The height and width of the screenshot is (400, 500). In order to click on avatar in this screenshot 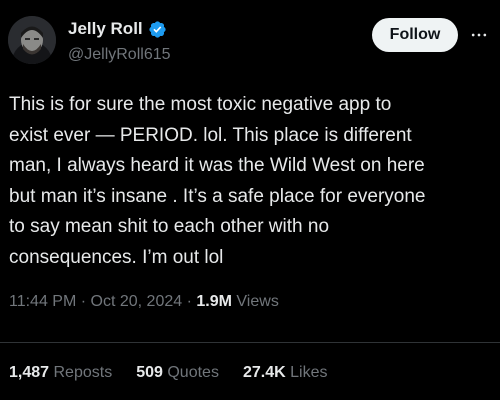, I will do `click(32, 40)`.